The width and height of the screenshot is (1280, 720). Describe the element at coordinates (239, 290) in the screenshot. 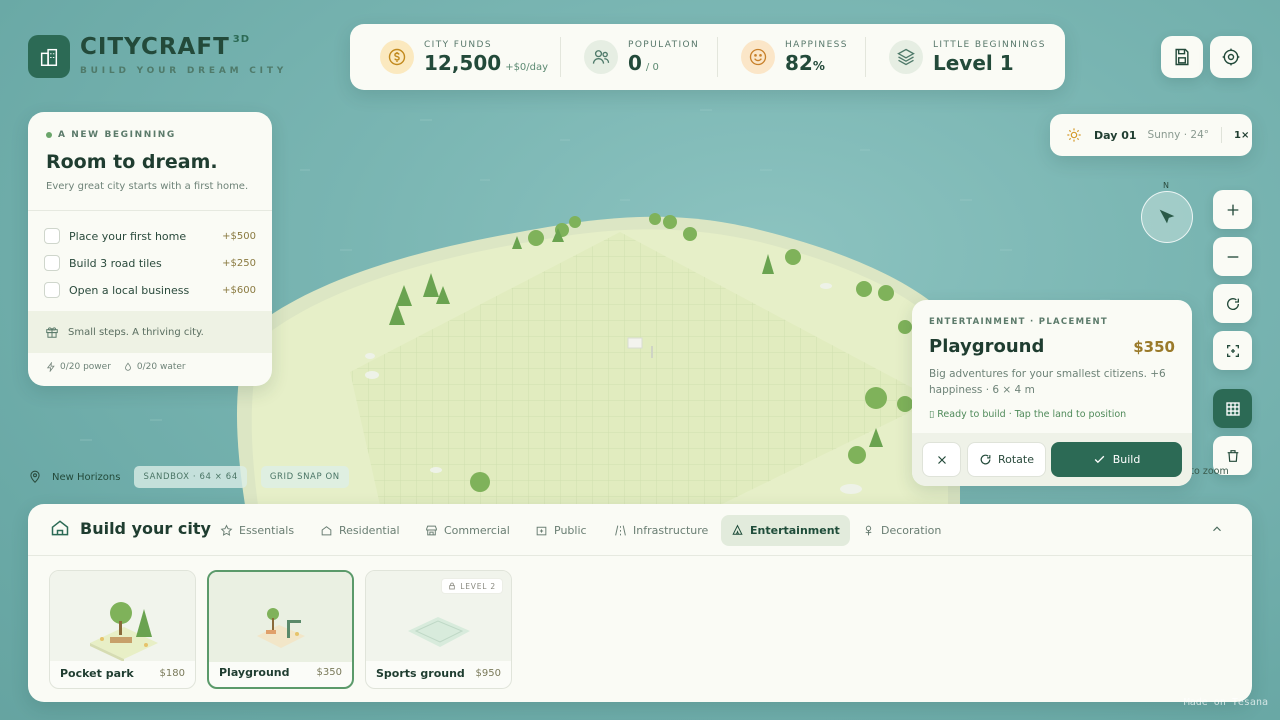

I see `task-reward: +$600` at that location.